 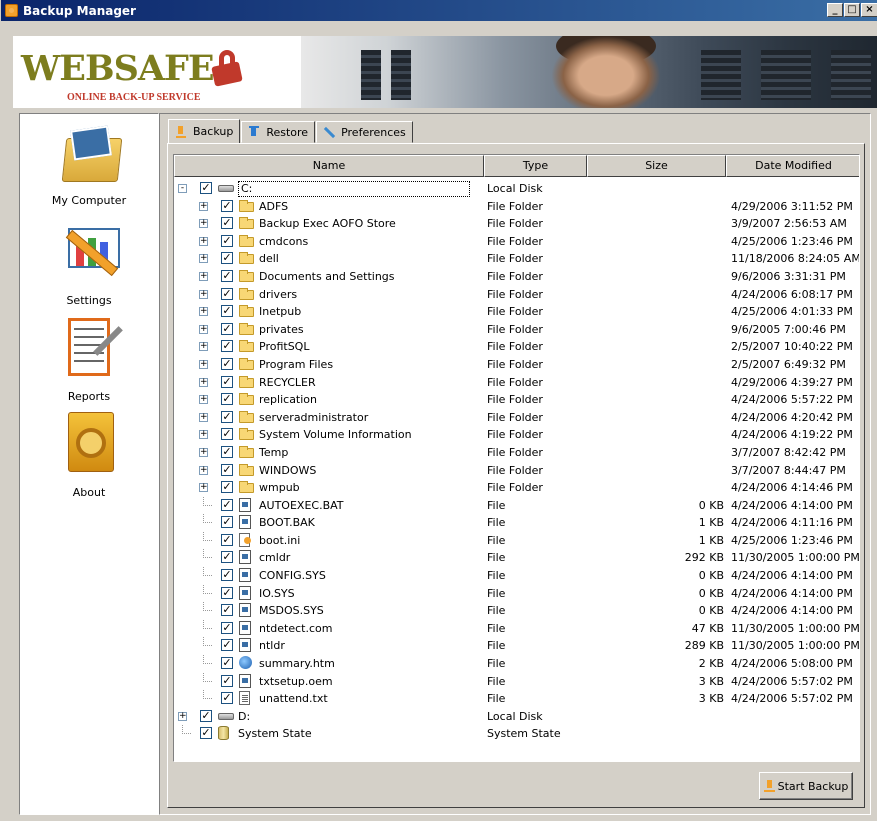 What do you see at coordinates (89, 262) in the screenshot?
I see `sidebar-item-settings: Settings` at bounding box center [89, 262].